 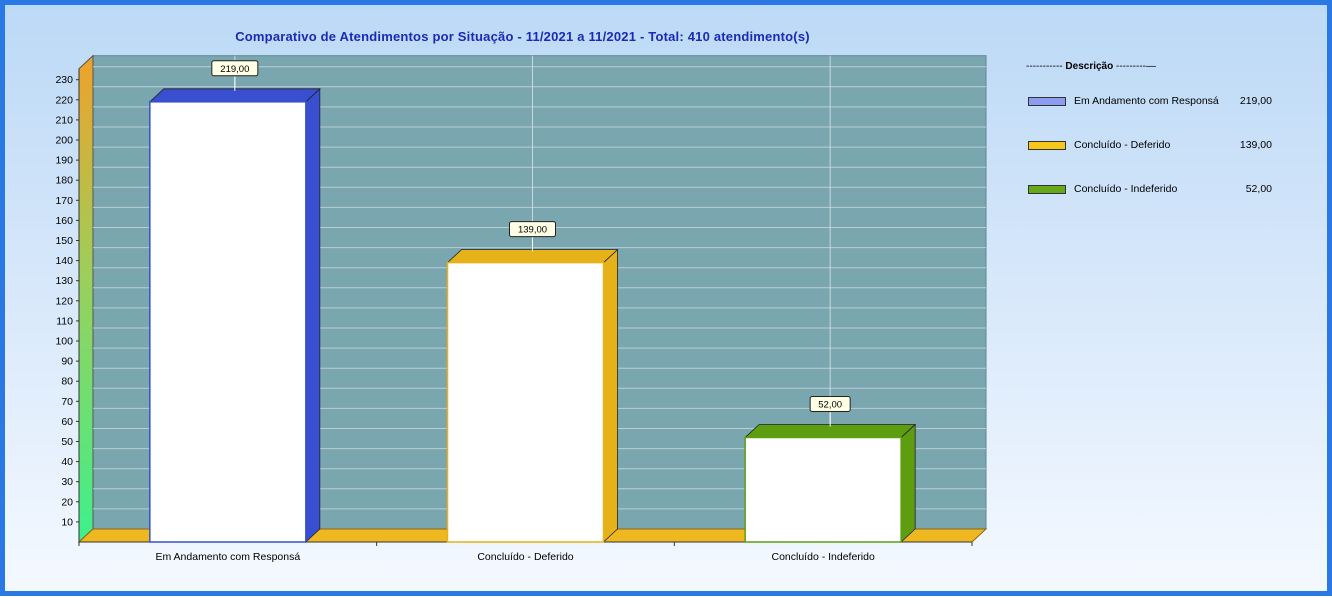 What do you see at coordinates (64, 261) in the screenshot?
I see `y-tick-label: 140` at bounding box center [64, 261].